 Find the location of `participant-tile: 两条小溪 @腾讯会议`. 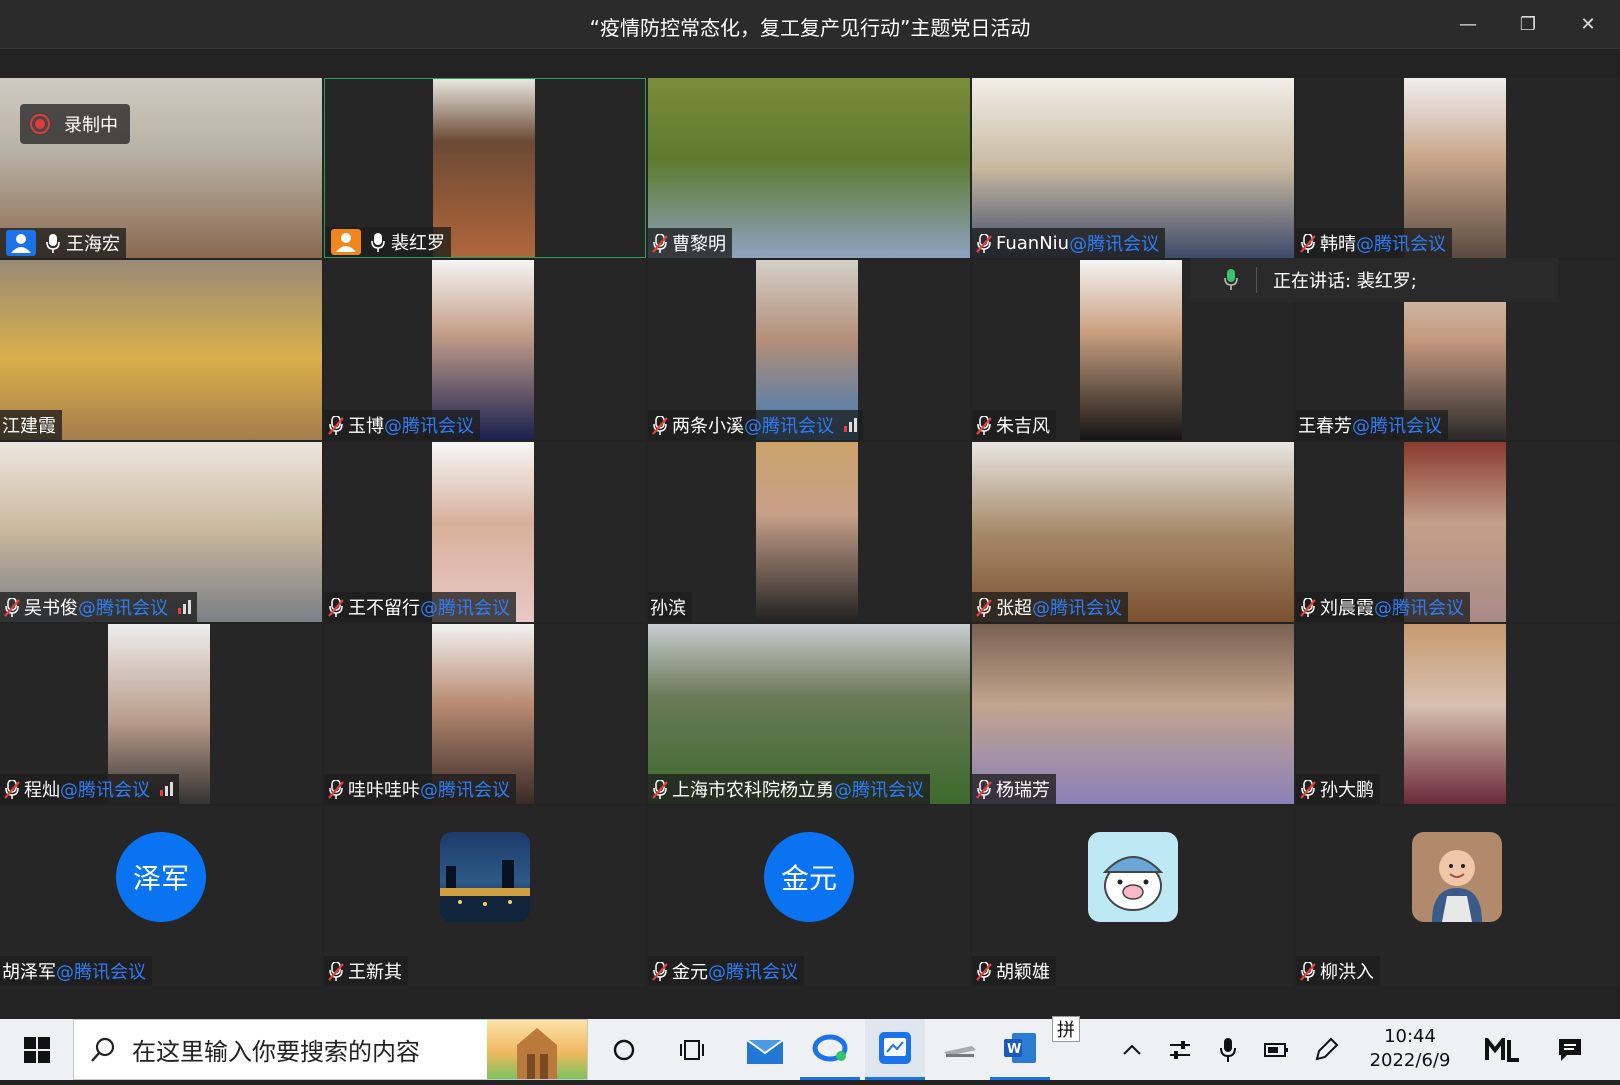

participant-tile: 两条小溪 @腾讯会议 is located at coordinates (809, 350).